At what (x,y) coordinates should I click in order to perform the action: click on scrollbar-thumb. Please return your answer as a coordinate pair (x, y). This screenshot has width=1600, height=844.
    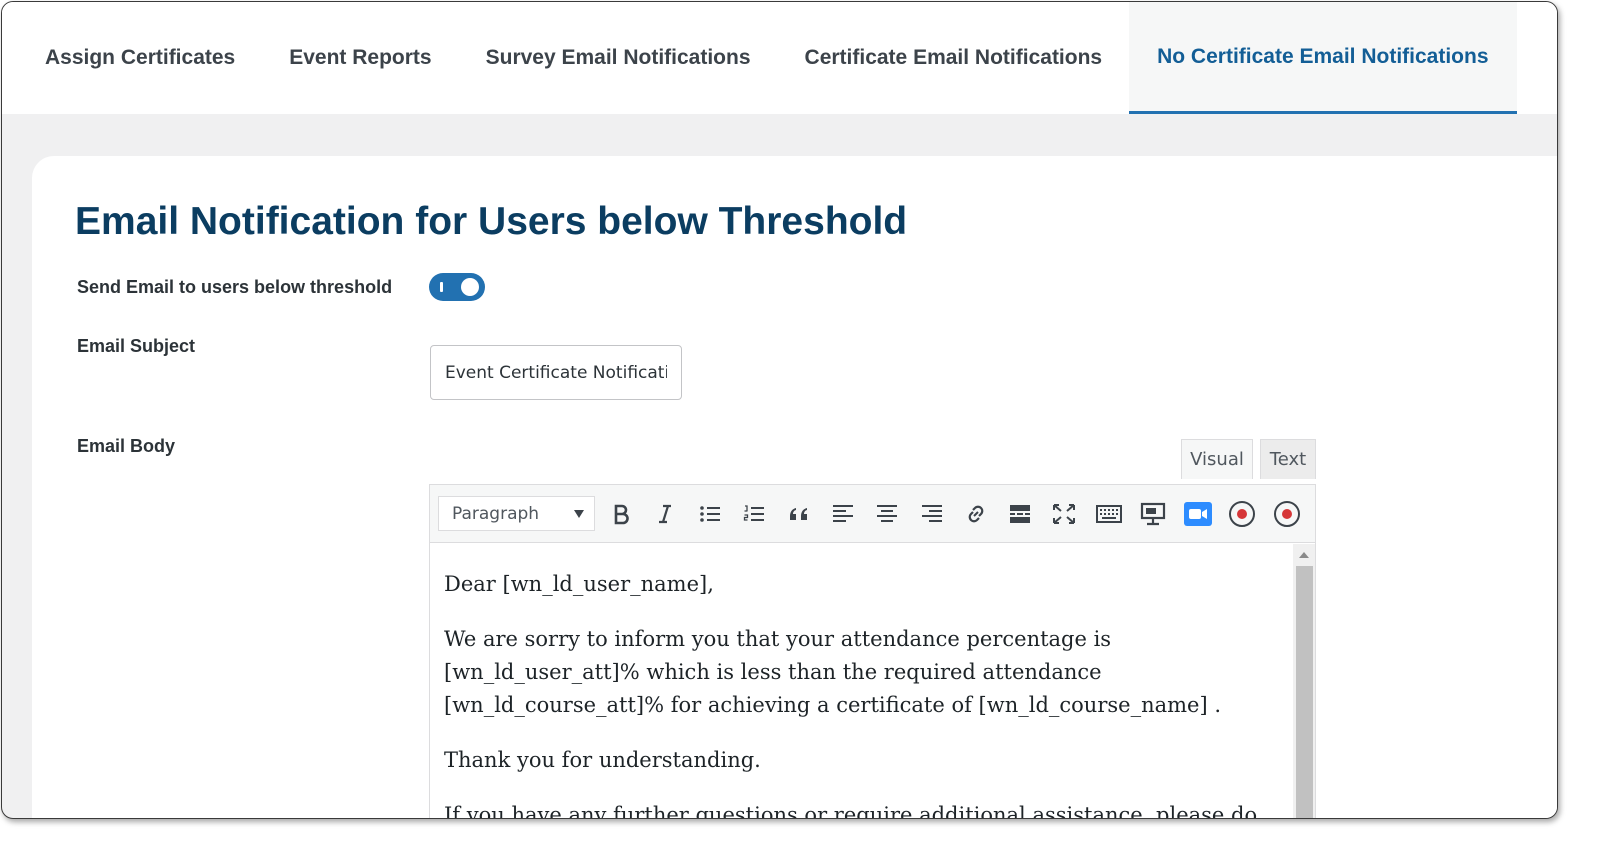
    Looking at the image, I should click on (1304, 692).